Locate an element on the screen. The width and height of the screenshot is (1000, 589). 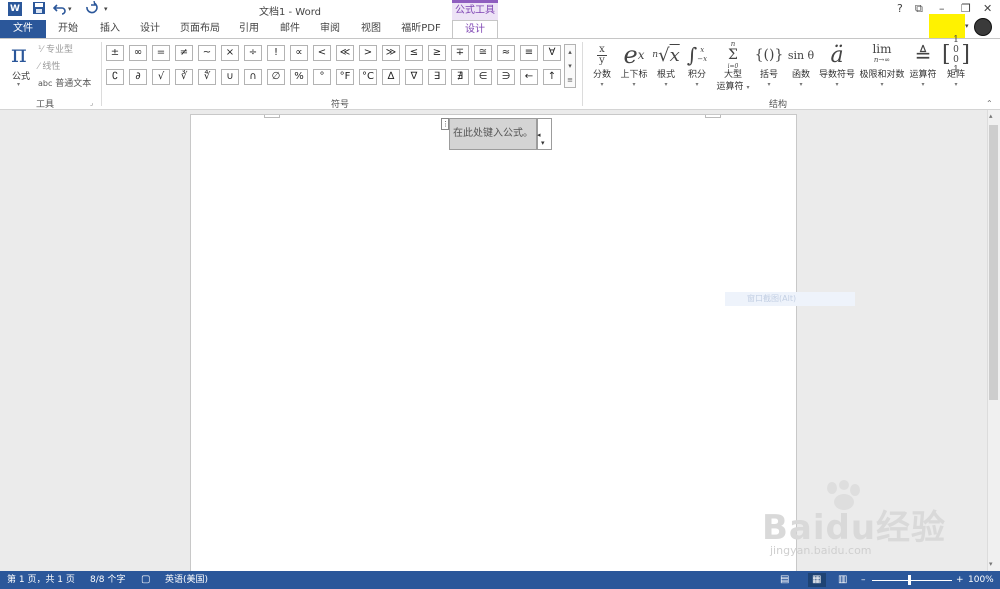
symbol-button: ∜ is located at coordinates (207, 77).